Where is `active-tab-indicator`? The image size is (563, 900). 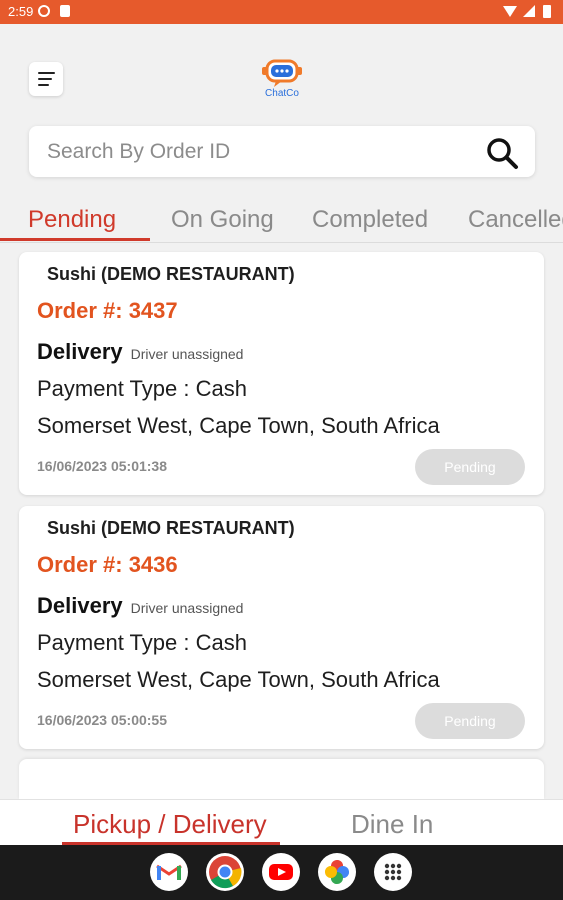
active-tab-indicator is located at coordinates (75, 239).